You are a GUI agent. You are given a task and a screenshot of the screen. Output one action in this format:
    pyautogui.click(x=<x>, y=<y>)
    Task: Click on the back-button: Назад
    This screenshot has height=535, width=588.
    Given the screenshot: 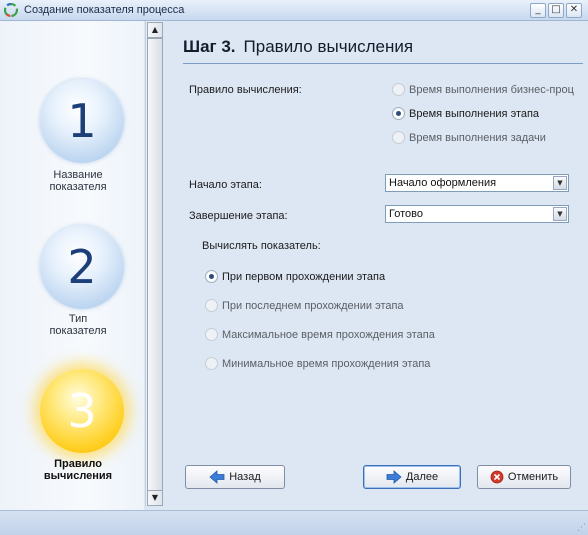 What is the action you would take?
    pyautogui.click(x=235, y=477)
    